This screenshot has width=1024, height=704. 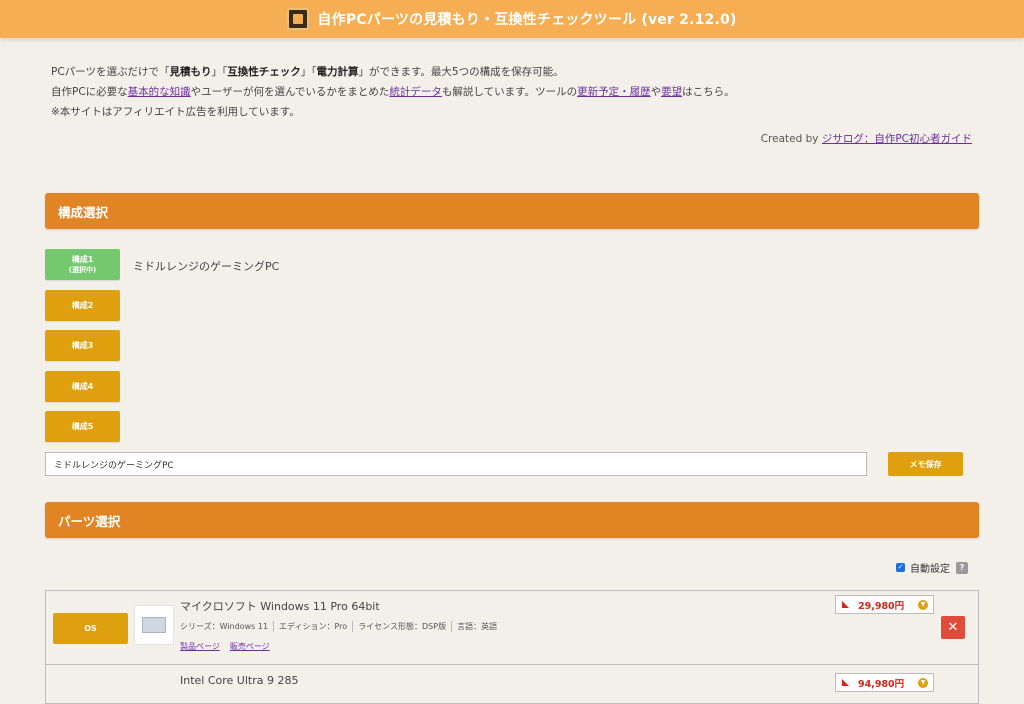 I want to click on windows-box-image, so click(x=154, y=625).